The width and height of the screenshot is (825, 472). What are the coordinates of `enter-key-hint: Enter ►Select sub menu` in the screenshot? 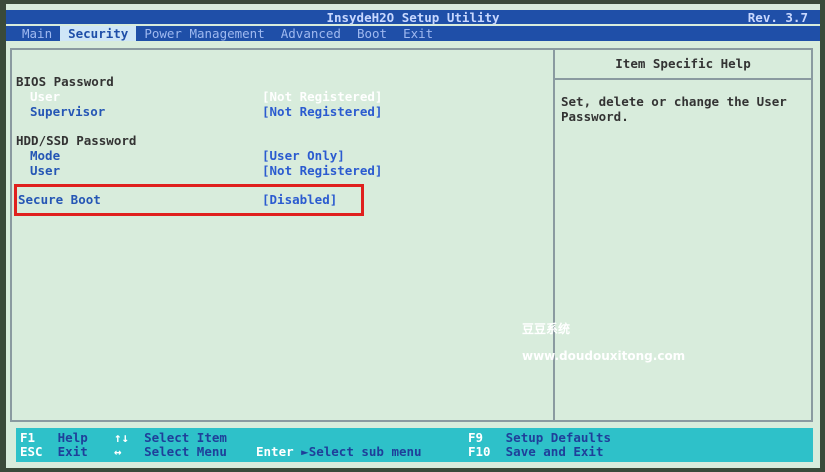 It's located at (339, 451).